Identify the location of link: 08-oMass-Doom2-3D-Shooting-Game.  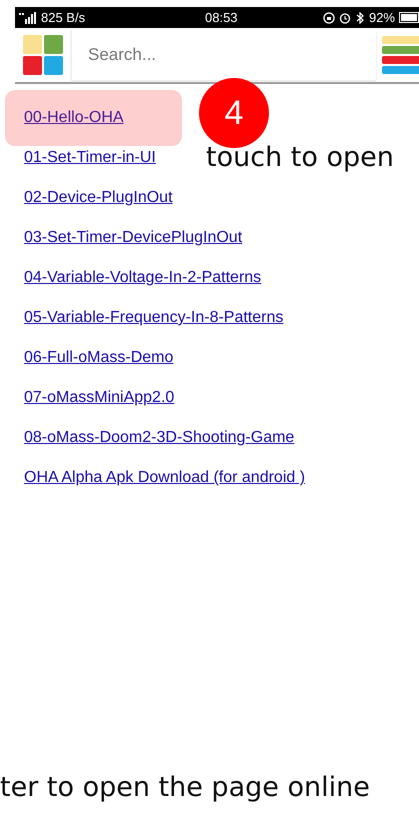
(159, 438).